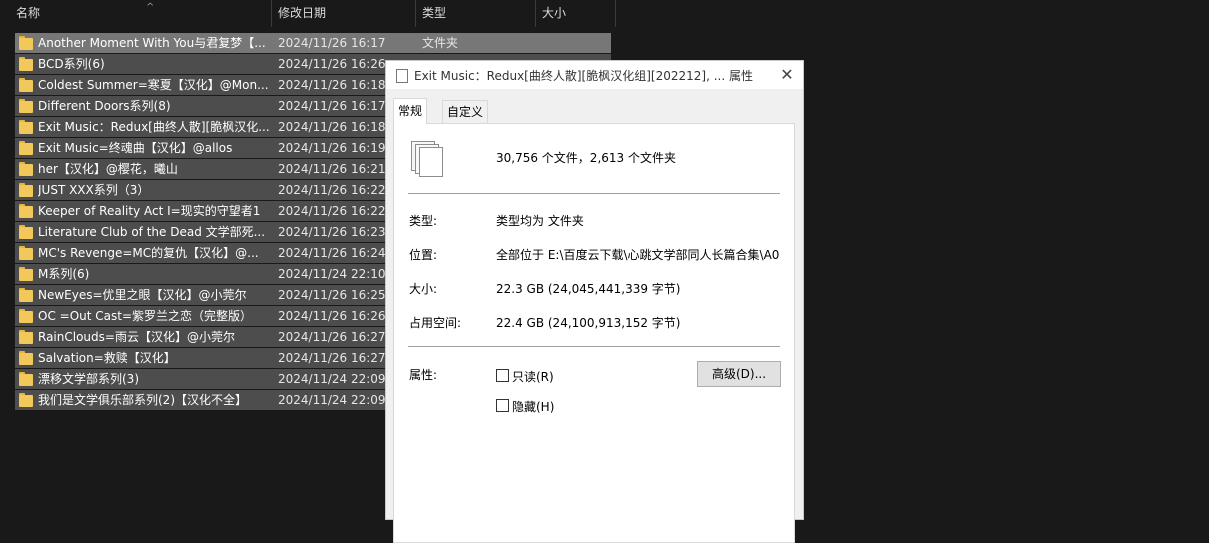 The width and height of the screenshot is (1209, 543). What do you see at coordinates (142, 295) in the screenshot?
I see `file-name: NewEyes=优里之眼【汉化】@小莞尔` at bounding box center [142, 295].